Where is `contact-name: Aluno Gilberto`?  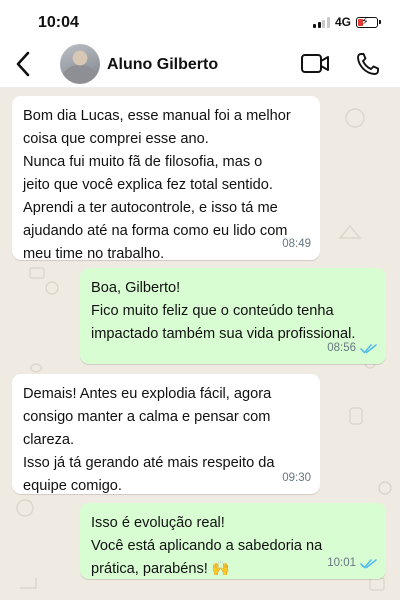
contact-name: Aluno Gilberto is located at coordinates (162, 65).